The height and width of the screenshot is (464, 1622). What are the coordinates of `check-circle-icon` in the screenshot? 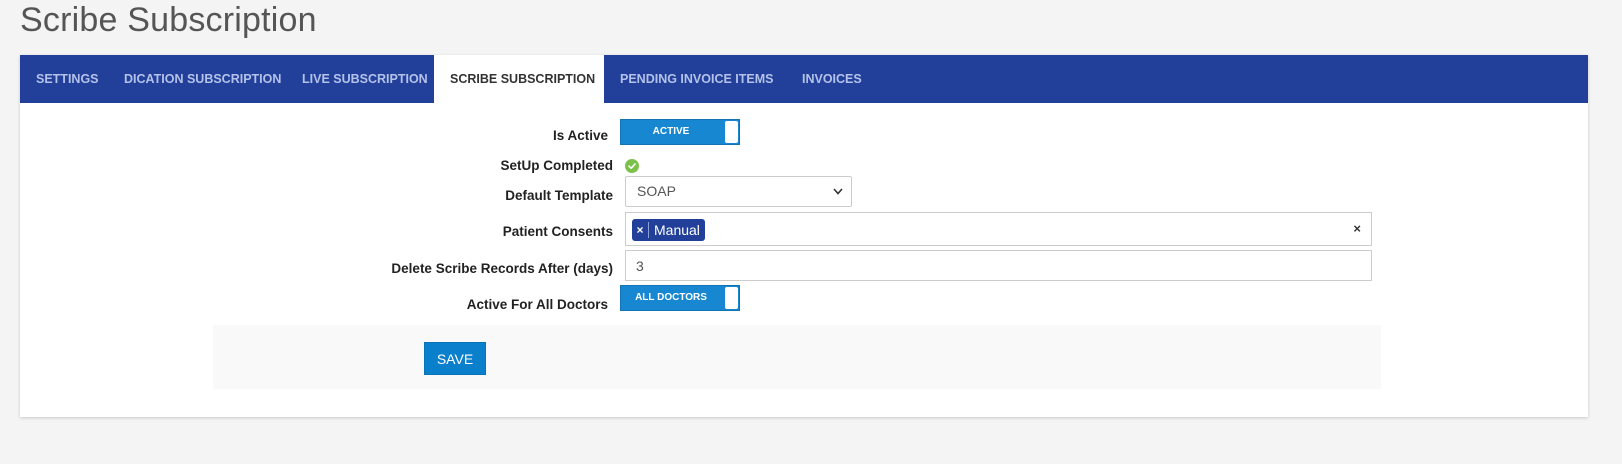 It's located at (632, 166).